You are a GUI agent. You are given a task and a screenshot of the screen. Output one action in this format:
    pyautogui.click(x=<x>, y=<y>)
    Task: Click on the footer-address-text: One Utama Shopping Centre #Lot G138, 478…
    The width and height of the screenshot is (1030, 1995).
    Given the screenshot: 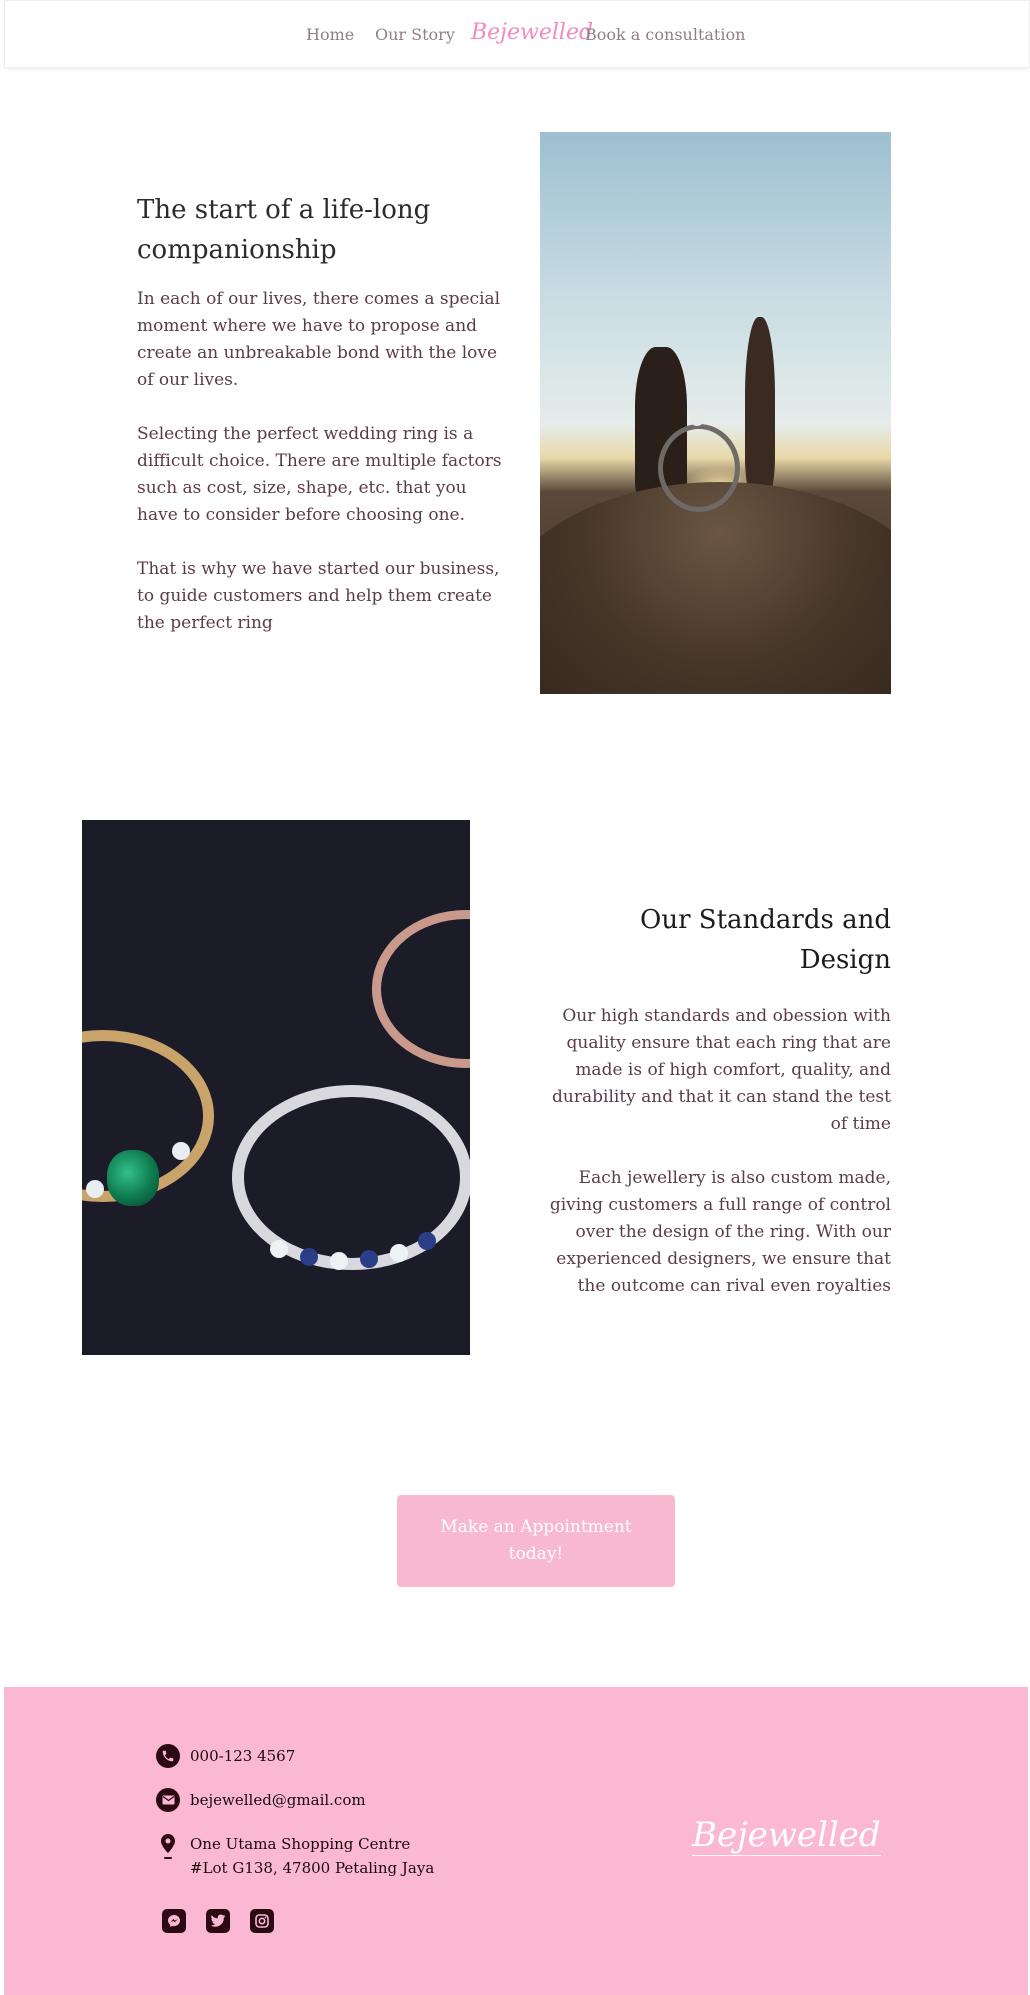 What is the action you would take?
    pyautogui.click(x=312, y=1856)
    